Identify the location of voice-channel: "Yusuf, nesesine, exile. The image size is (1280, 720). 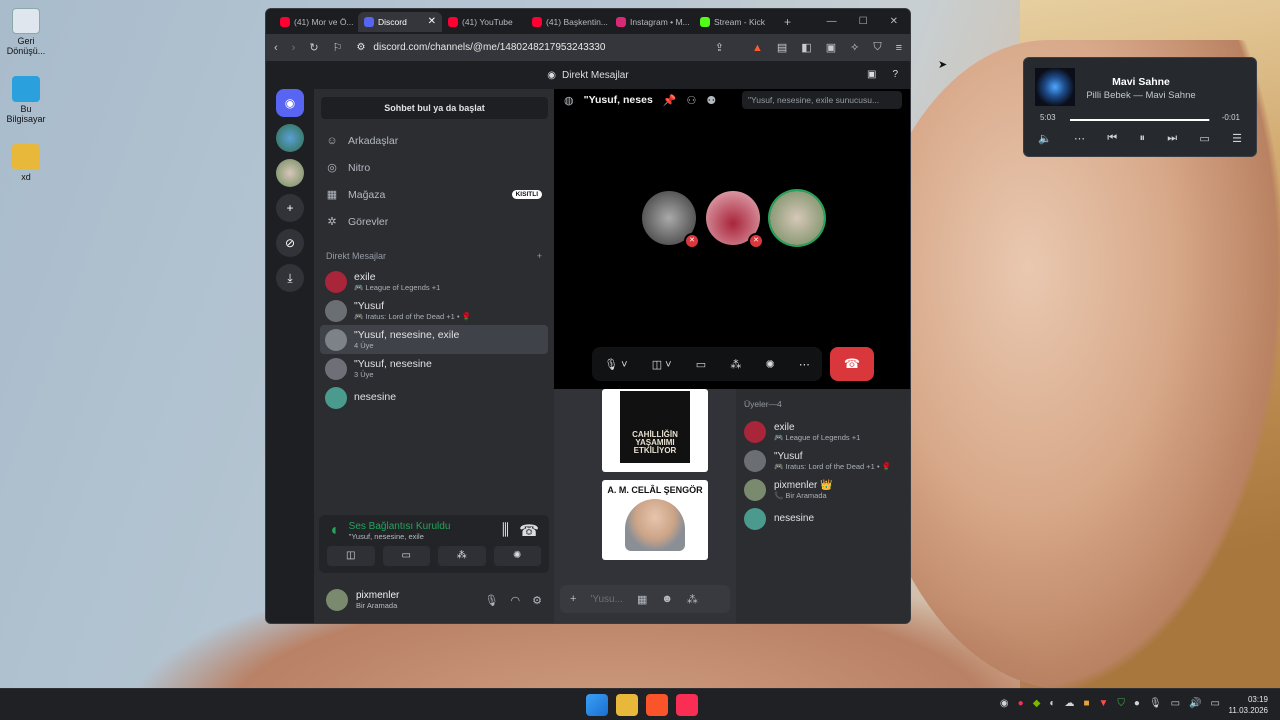
(400, 536).